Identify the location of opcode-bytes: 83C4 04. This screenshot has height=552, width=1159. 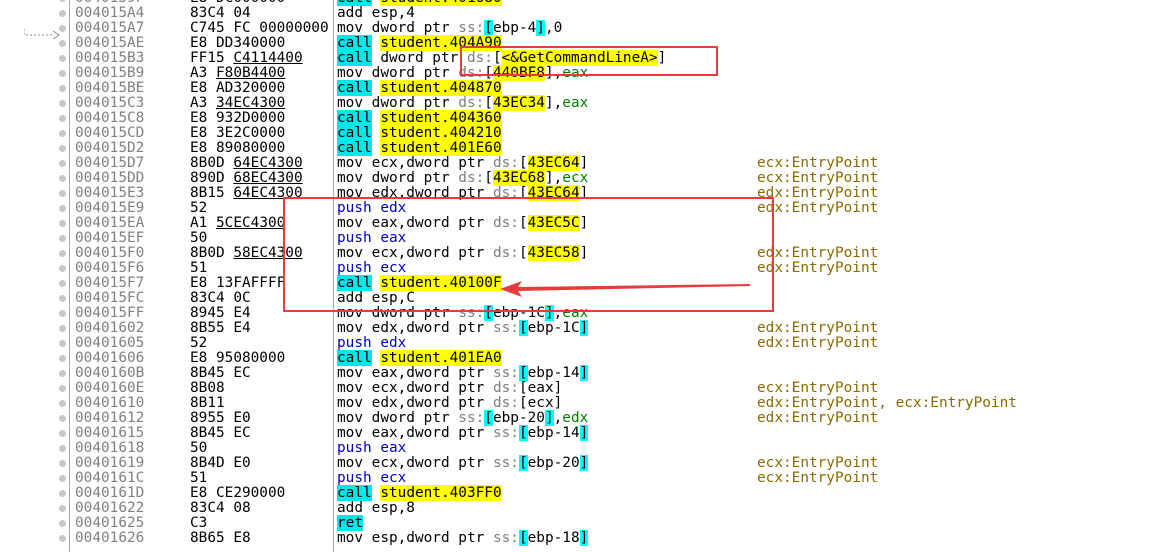
(220, 13).